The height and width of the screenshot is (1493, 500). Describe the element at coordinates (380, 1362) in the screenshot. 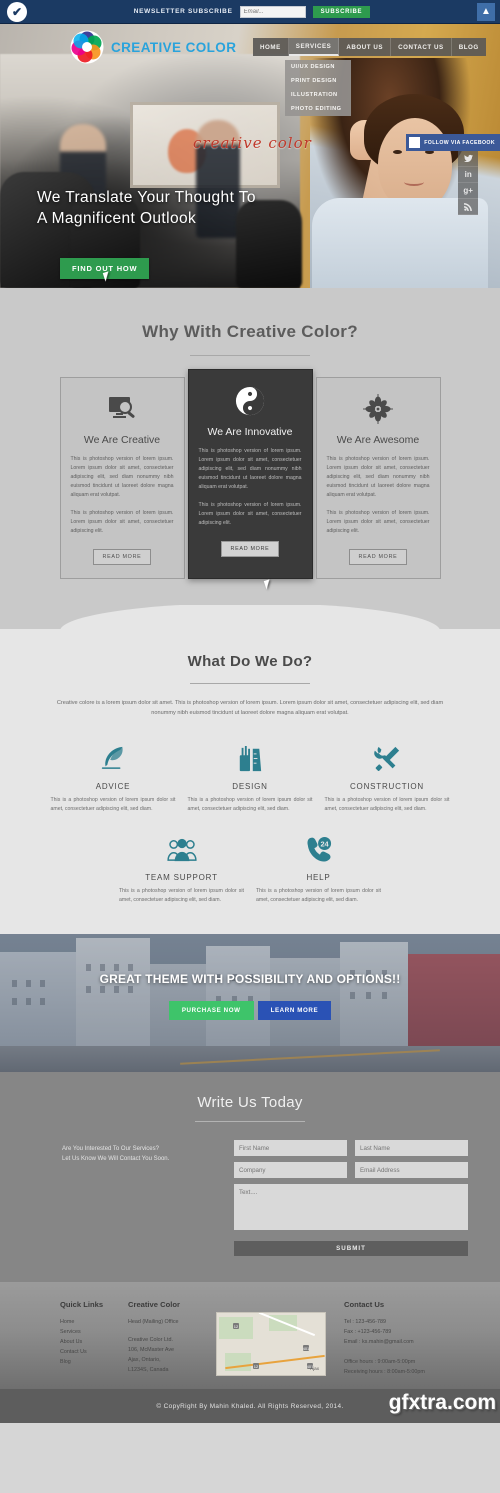

I see `footer-office-hours: Office hours : 9:00am-5:00pm` at that location.